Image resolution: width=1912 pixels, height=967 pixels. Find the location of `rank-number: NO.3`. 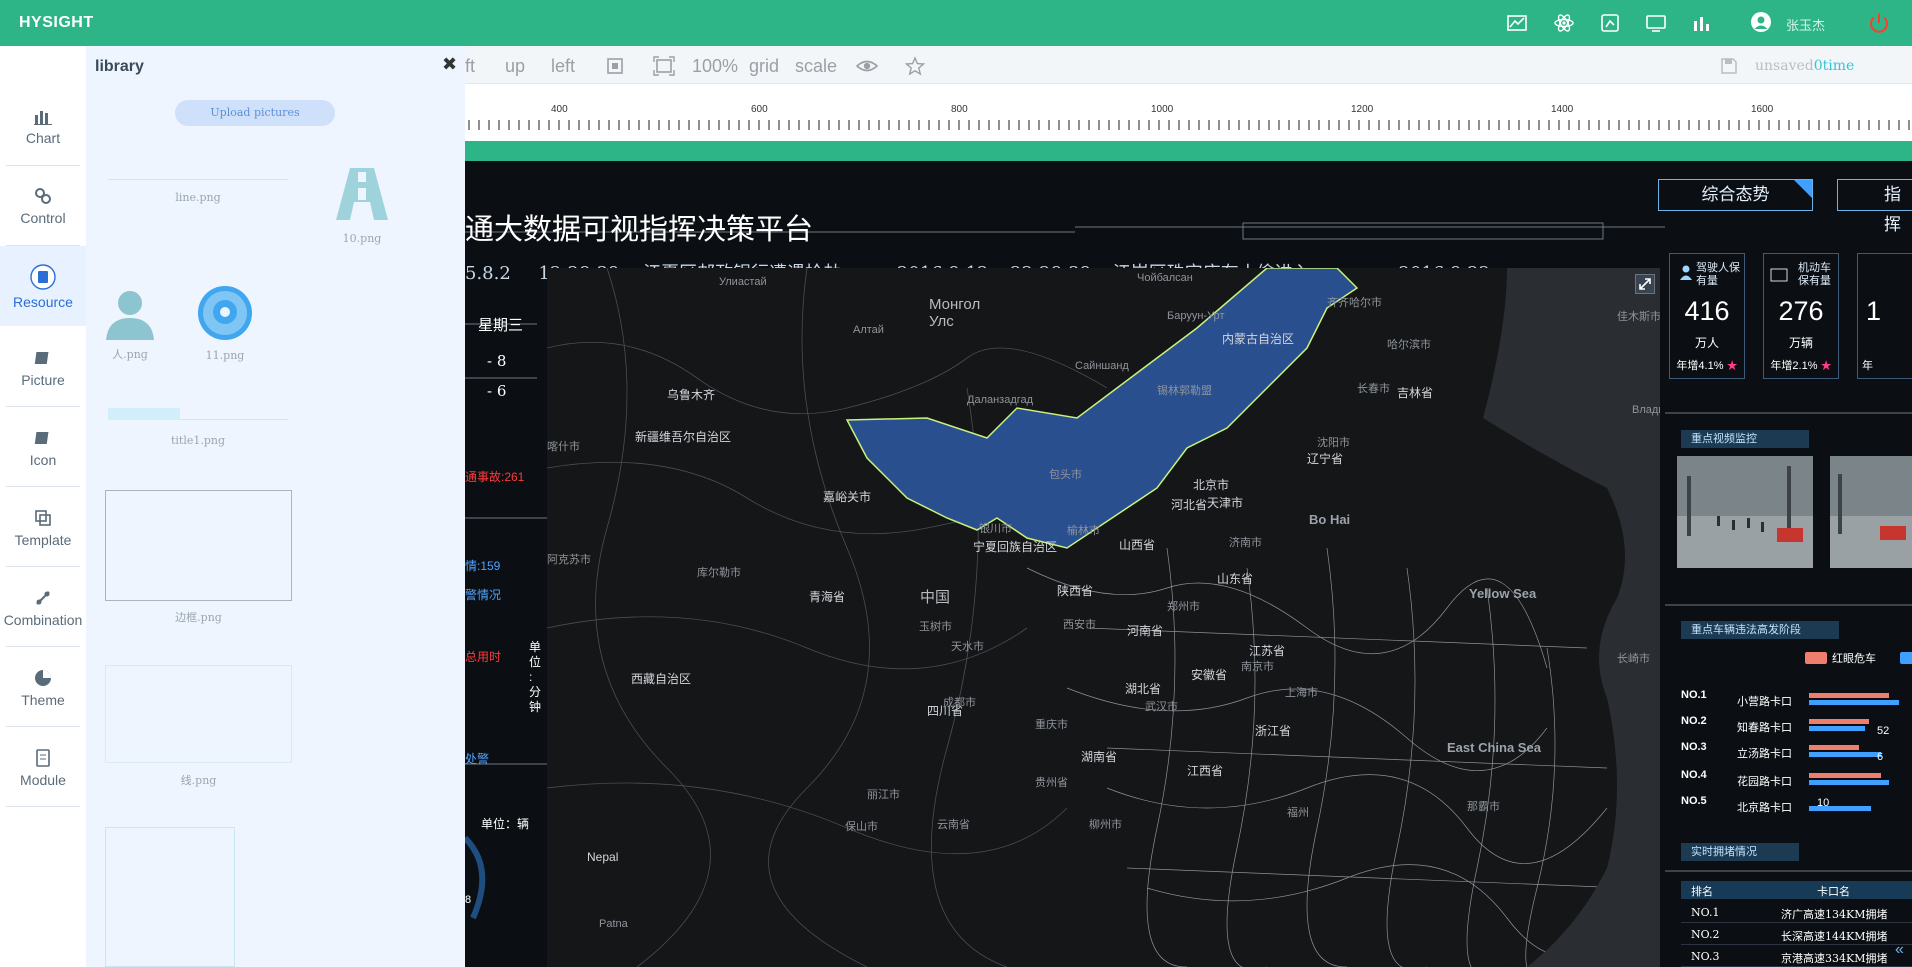

rank-number: NO.3 is located at coordinates (1694, 747).